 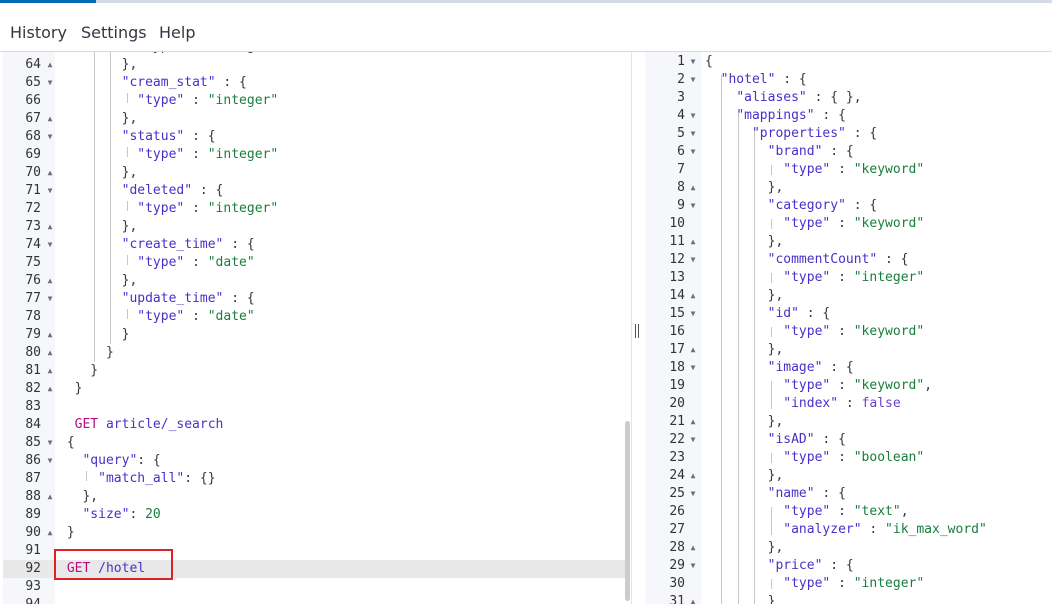 What do you see at coordinates (313, 389) in the screenshot?
I see `code-line: 82 ▲ }` at bounding box center [313, 389].